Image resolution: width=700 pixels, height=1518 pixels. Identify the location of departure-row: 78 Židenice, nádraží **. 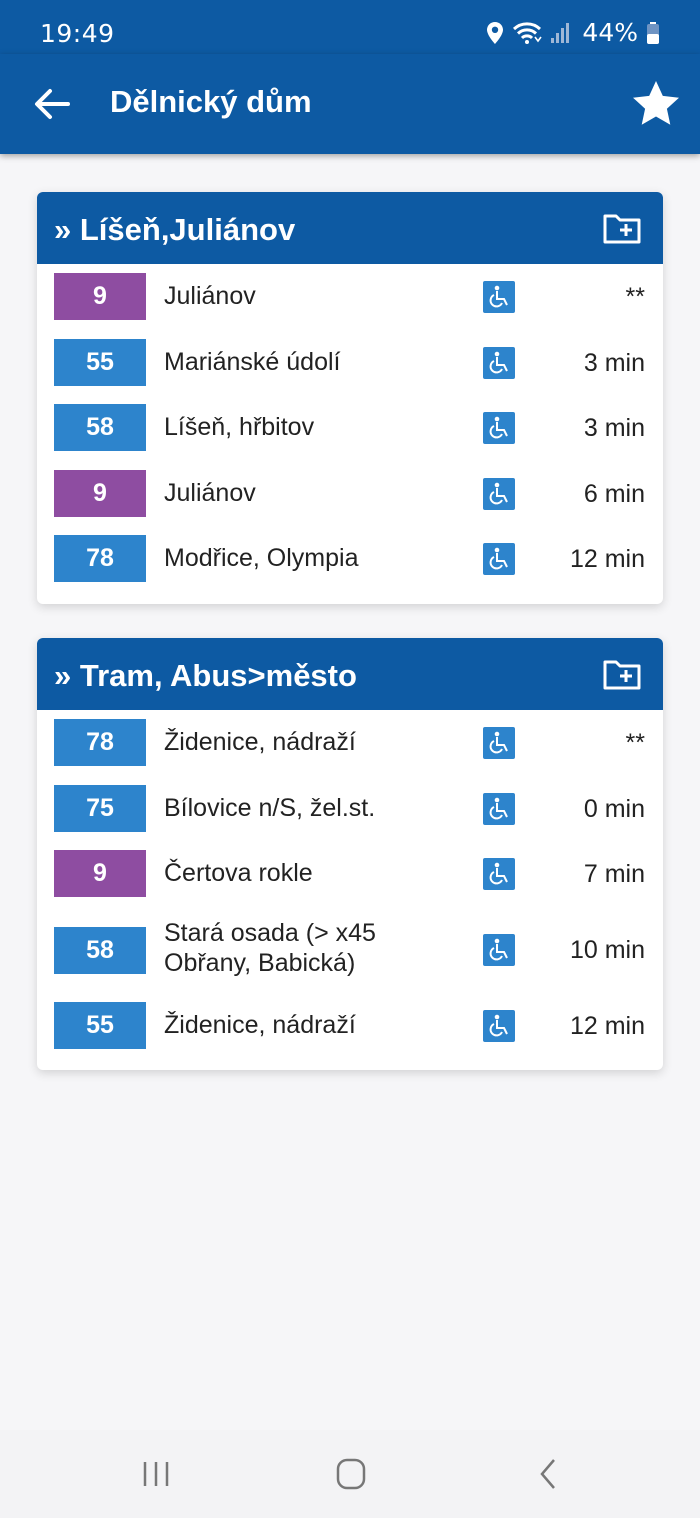
(350, 749).